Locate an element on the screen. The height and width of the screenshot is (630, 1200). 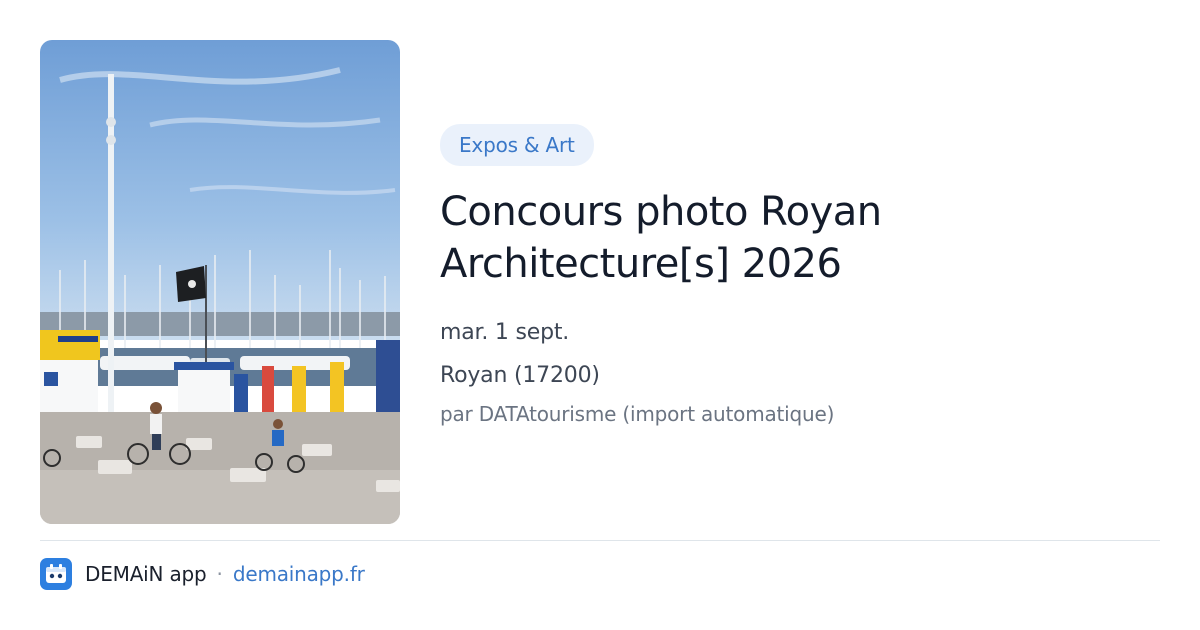
event-title-line-1: Concours photo Royan is located at coordinates (661, 212).